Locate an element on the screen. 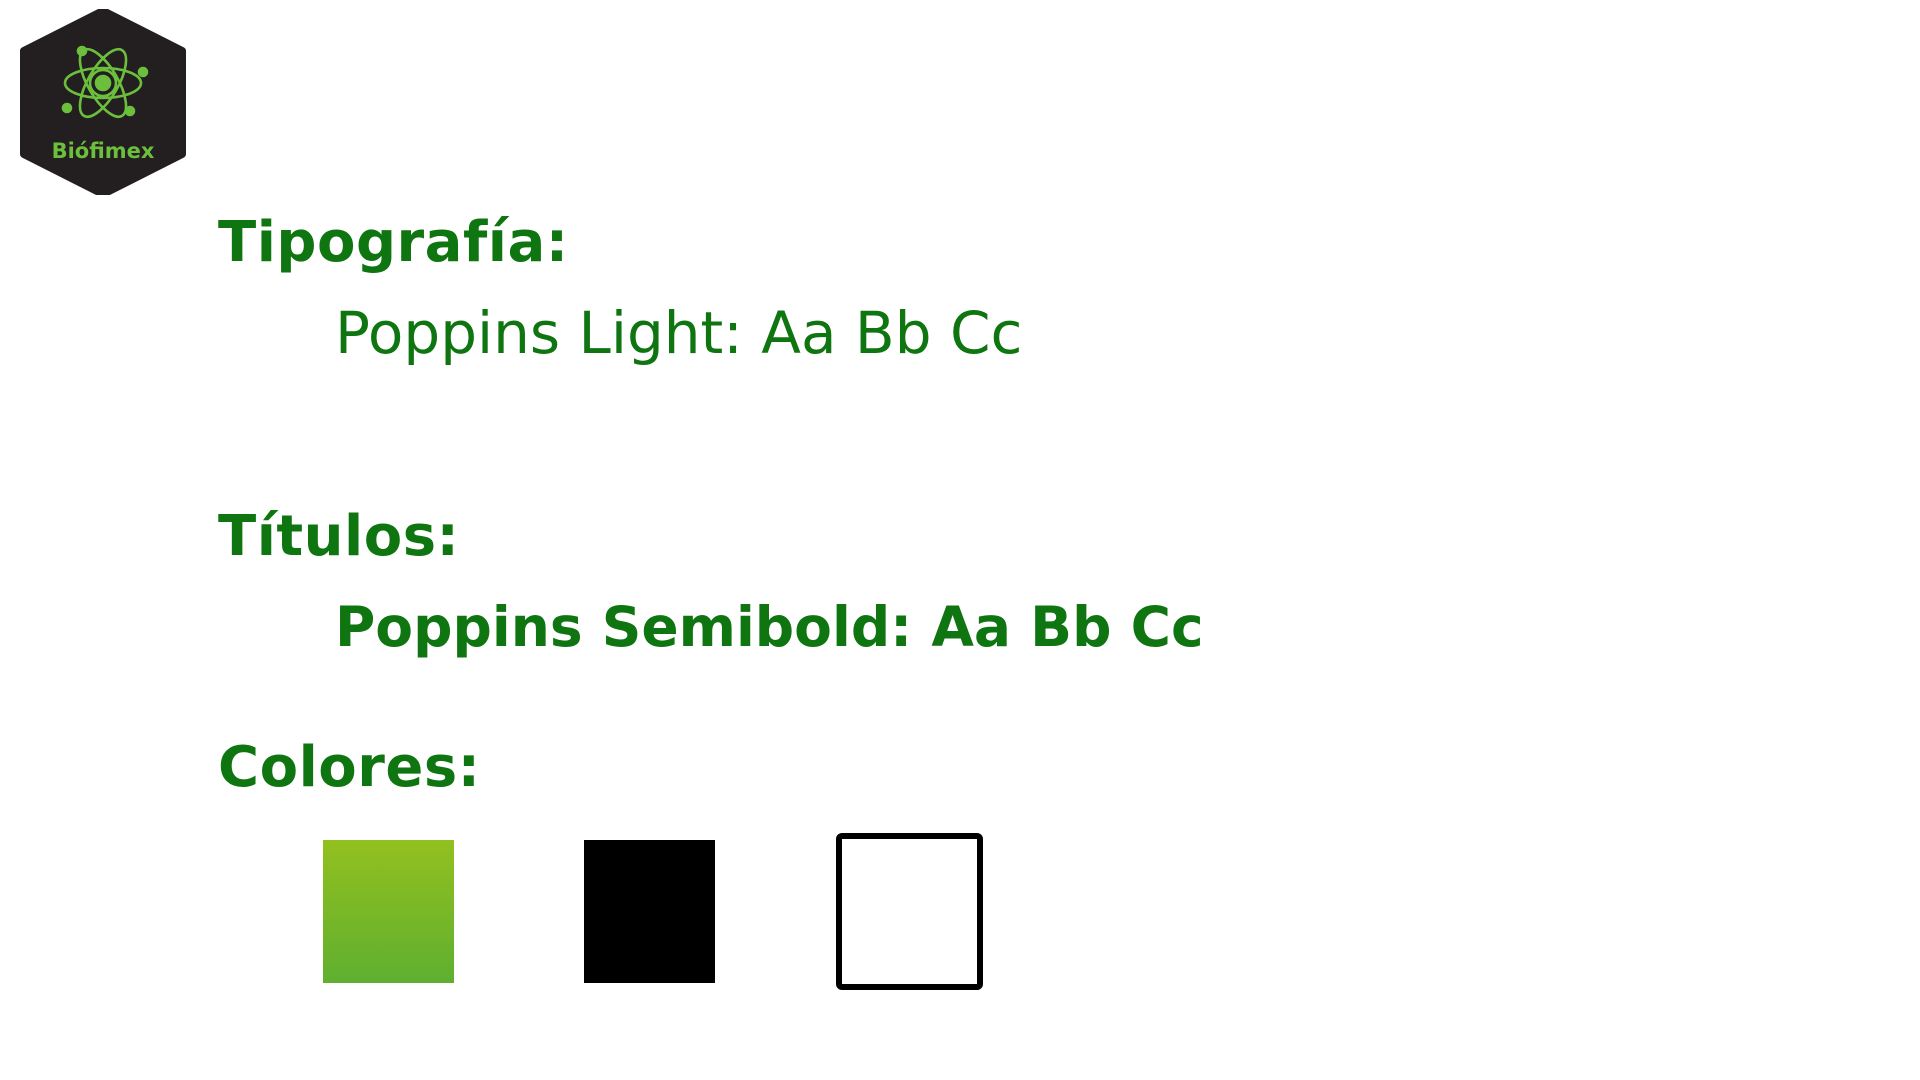 The width and height of the screenshot is (1920, 1080). biofimex-logo: Biófimex is located at coordinates (103, 102).